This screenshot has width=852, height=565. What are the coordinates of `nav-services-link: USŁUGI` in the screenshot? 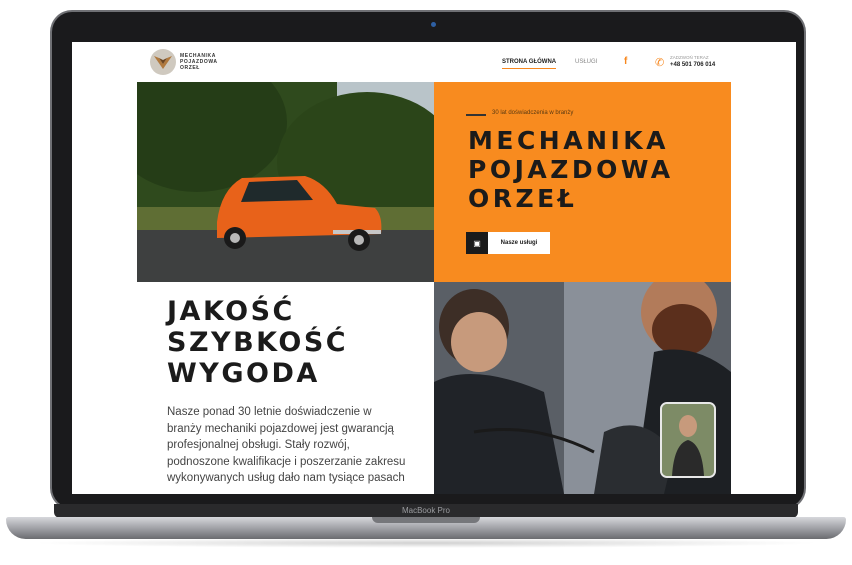 It's located at (586, 62).